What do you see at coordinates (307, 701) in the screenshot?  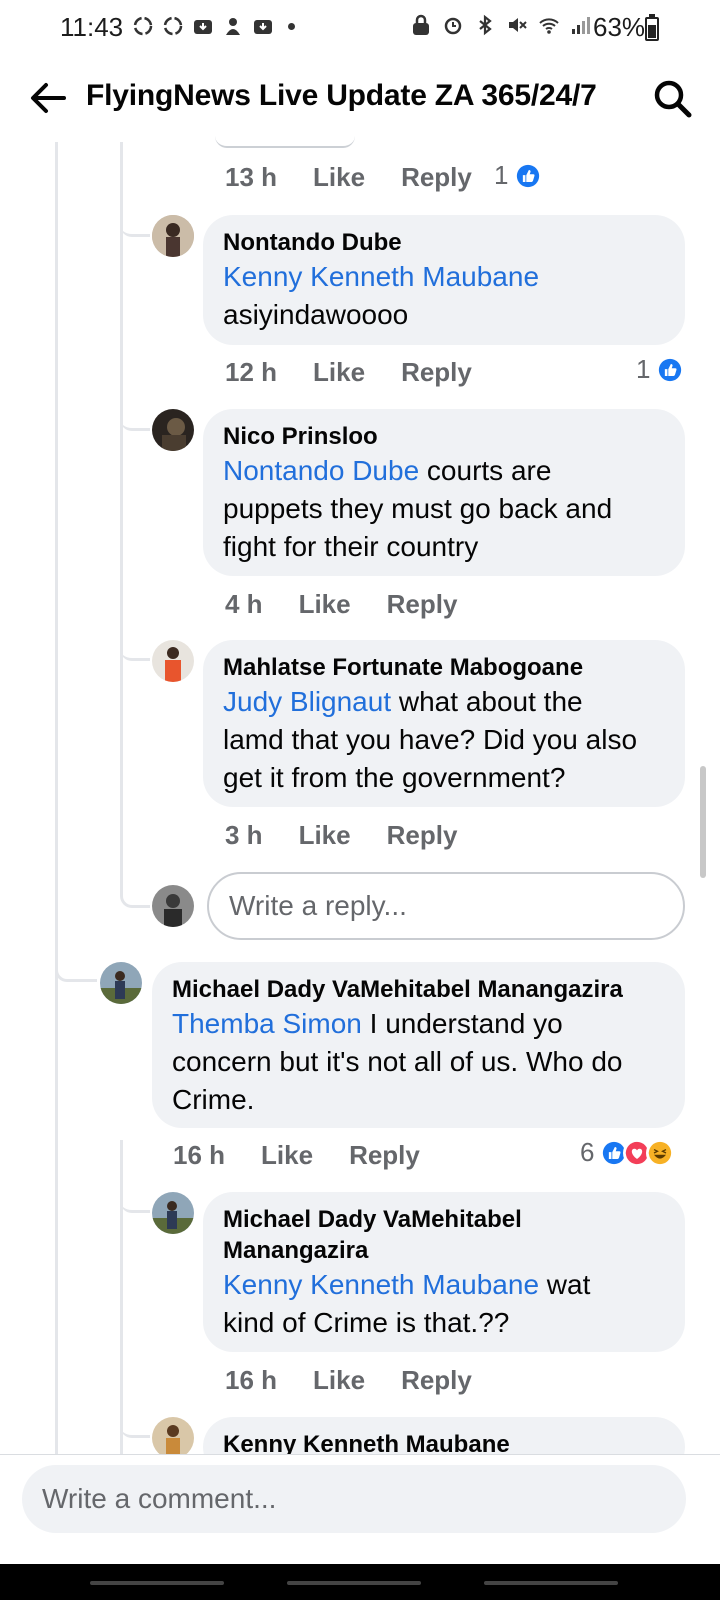 I see `mention-link: Judy Blignaut` at bounding box center [307, 701].